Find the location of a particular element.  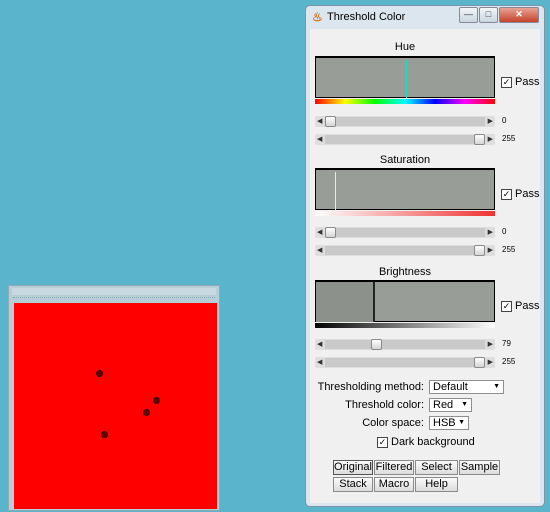

thresholding-method-value: Default is located at coordinates (450, 387).